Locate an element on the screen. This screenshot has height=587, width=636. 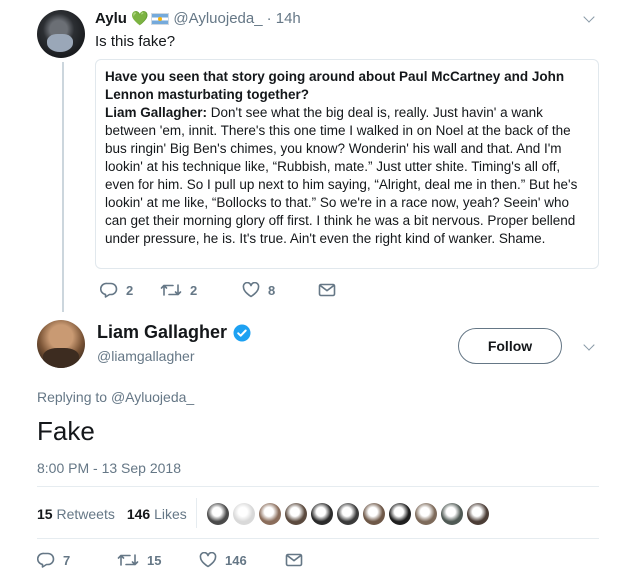
retweets-stat: 15 Retweets is located at coordinates (76, 514).